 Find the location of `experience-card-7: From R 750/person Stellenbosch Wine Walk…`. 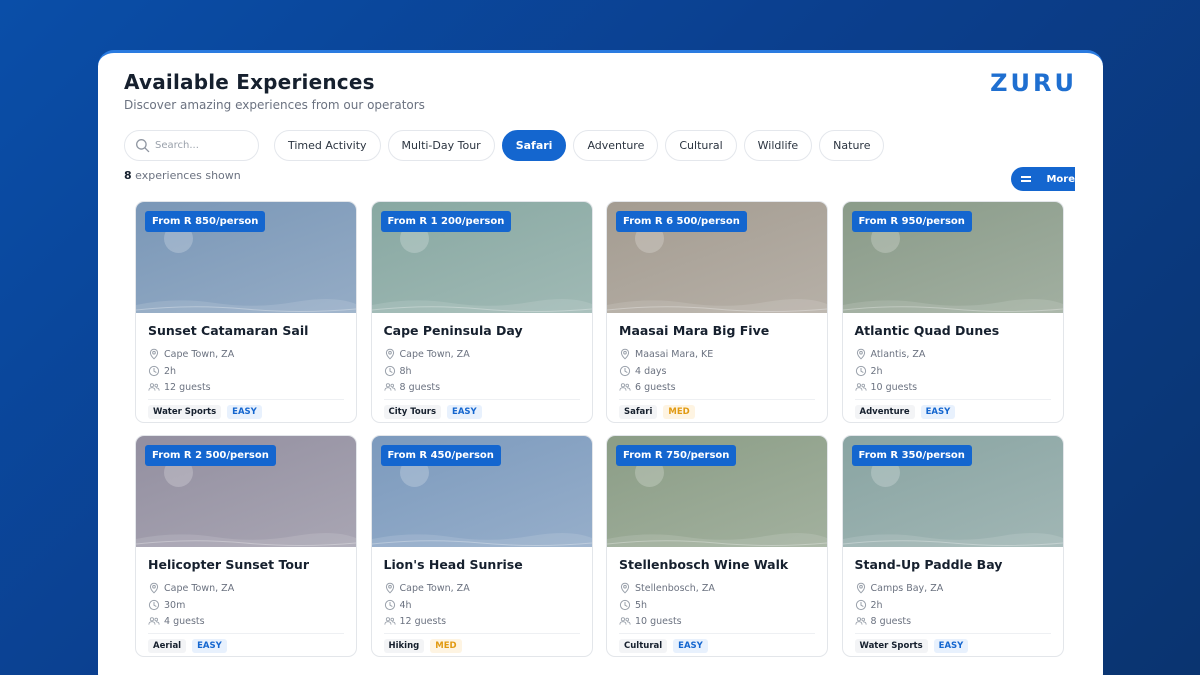

experience-card-7: From R 750/person Stellenbosch Wine Walk… is located at coordinates (717, 546).